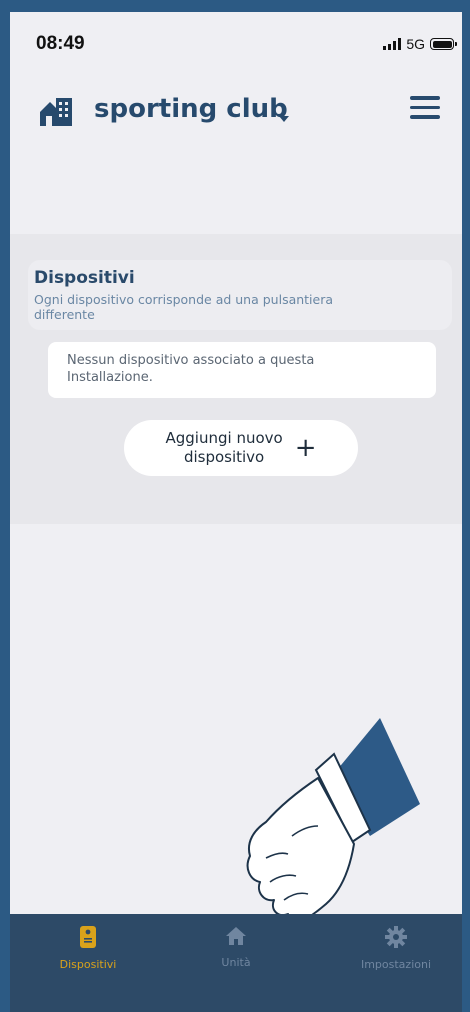 The height and width of the screenshot is (1012, 470). What do you see at coordinates (191, 109) in the screenshot?
I see `installation-selector: sporting club` at bounding box center [191, 109].